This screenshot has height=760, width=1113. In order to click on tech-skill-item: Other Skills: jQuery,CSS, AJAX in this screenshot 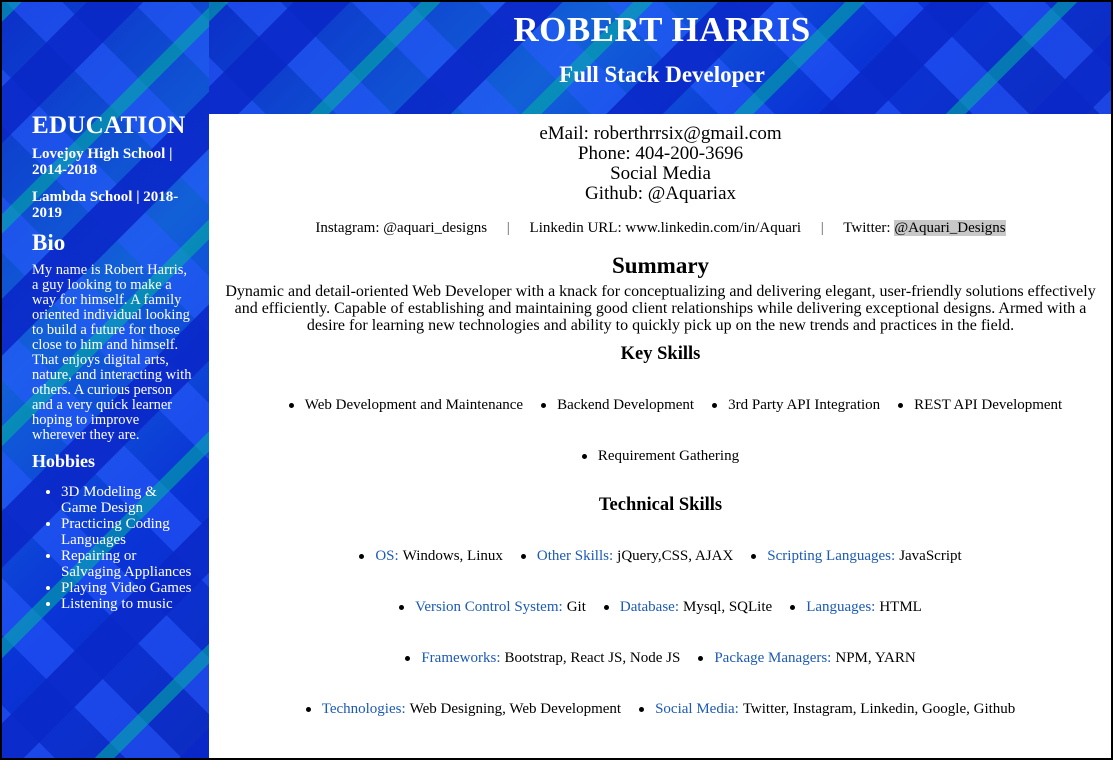, I will do `click(627, 556)`.